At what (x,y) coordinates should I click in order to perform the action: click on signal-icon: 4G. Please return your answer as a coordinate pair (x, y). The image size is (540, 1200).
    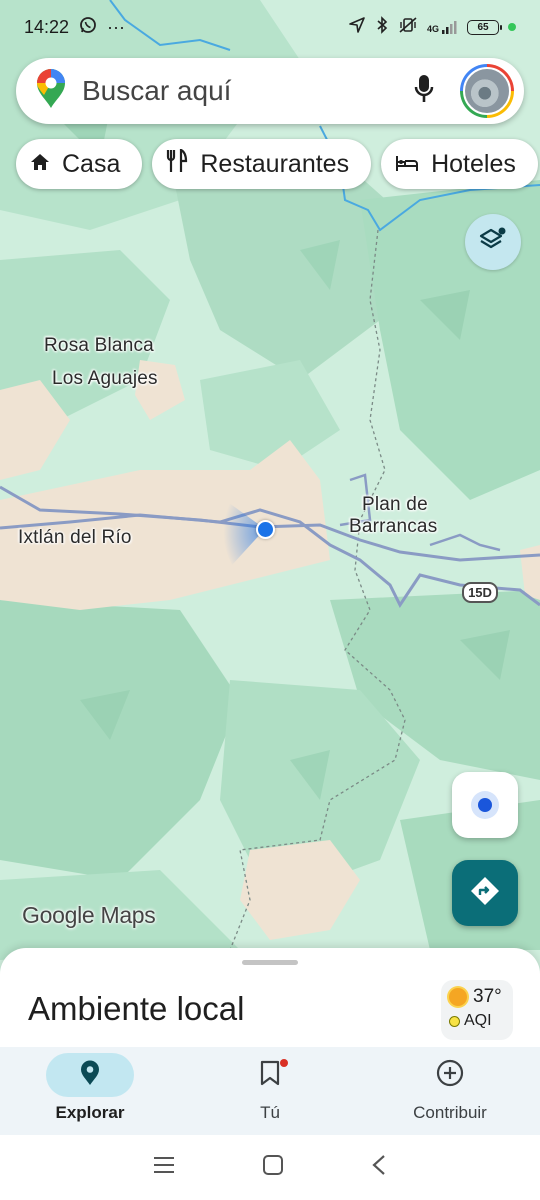
    Looking at the image, I should click on (442, 27).